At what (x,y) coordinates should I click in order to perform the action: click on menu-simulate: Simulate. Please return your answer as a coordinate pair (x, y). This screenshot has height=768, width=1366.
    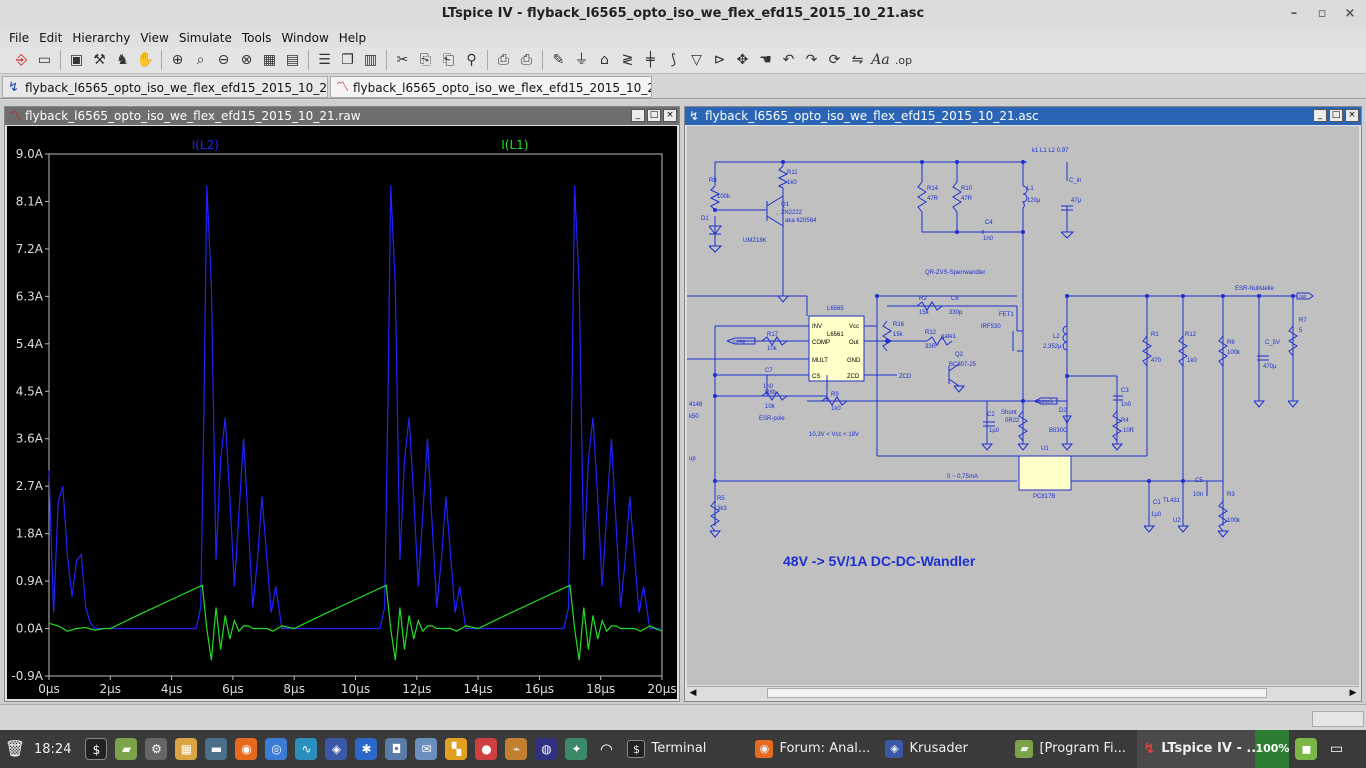
    Looking at the image, I should click on (205, 38).